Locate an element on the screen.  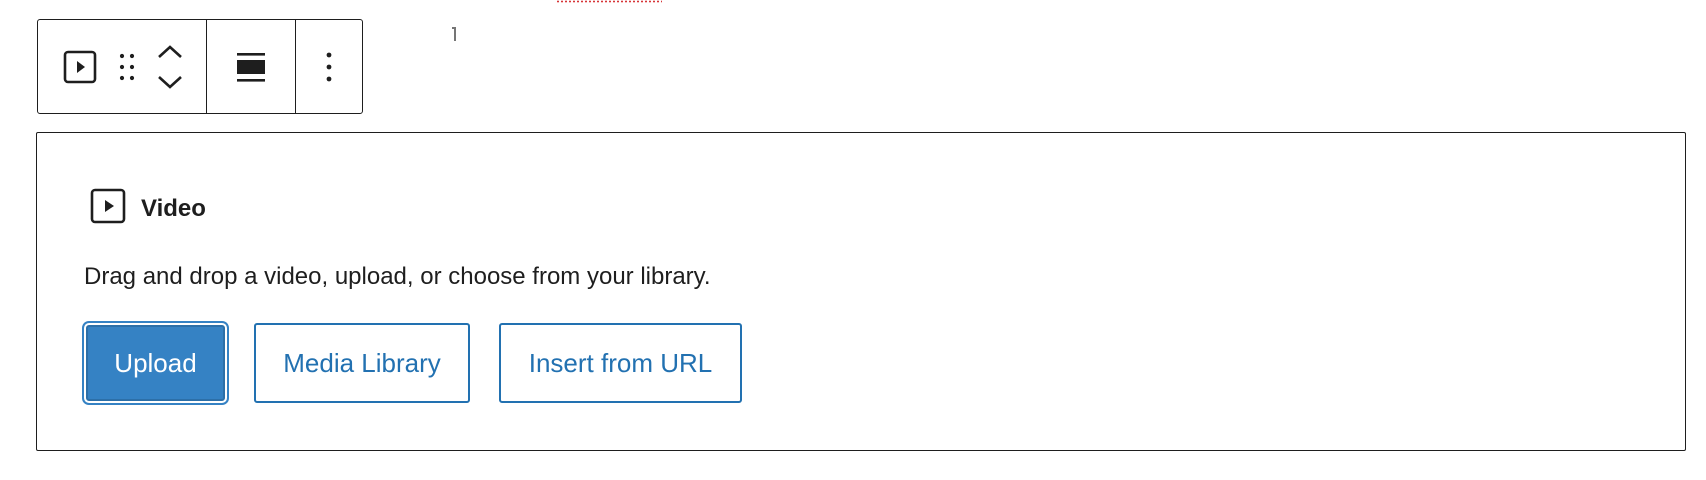
placeholder-actions: Upload Media Library Insert from URL is located at coordinates (412, 363).